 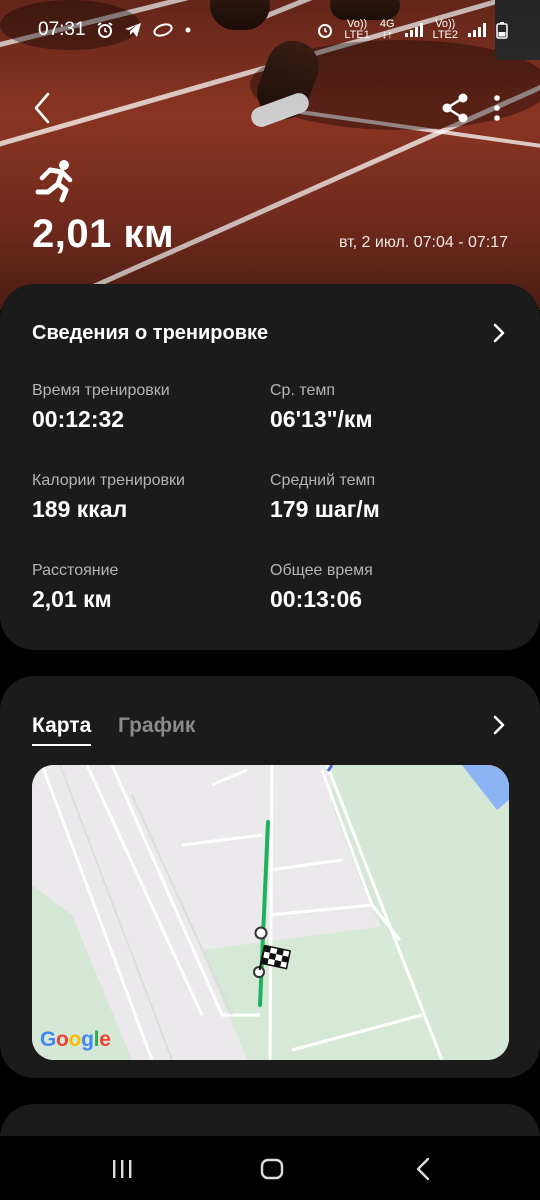 I want to click on metric-value: 06'13"/км, so click(x=321, y=419).